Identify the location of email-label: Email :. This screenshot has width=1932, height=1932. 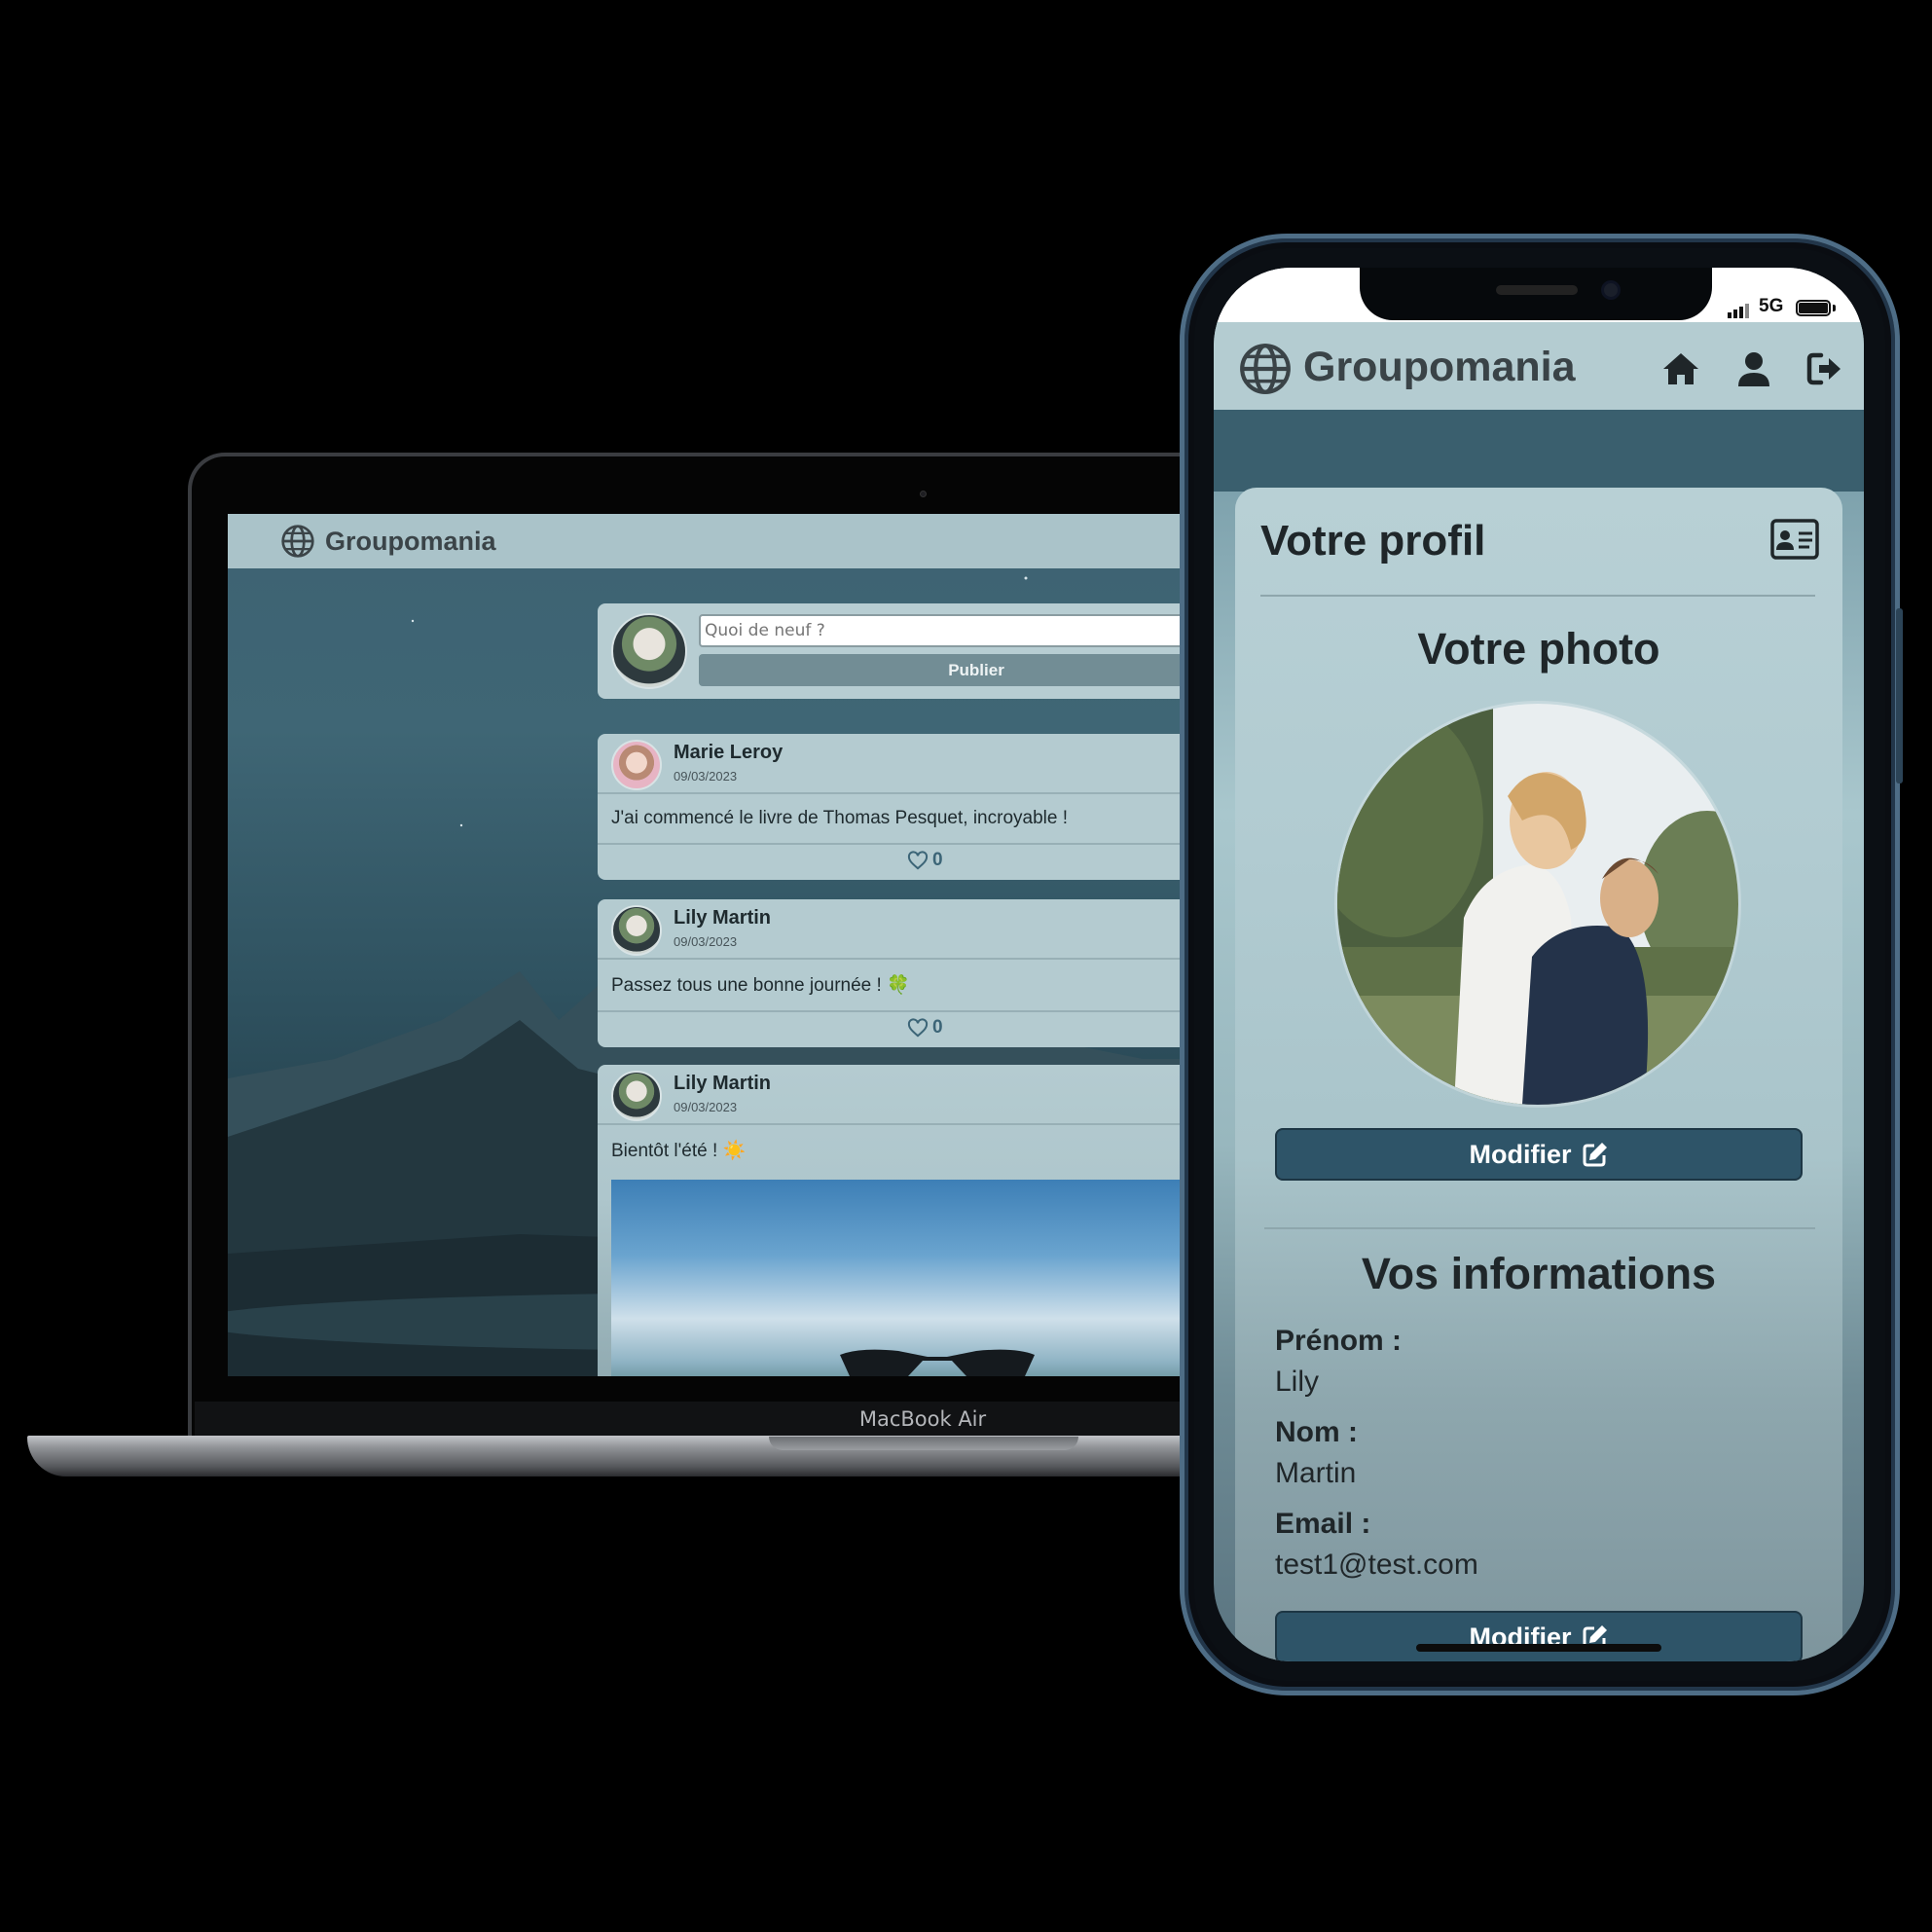
(1323, 1524).